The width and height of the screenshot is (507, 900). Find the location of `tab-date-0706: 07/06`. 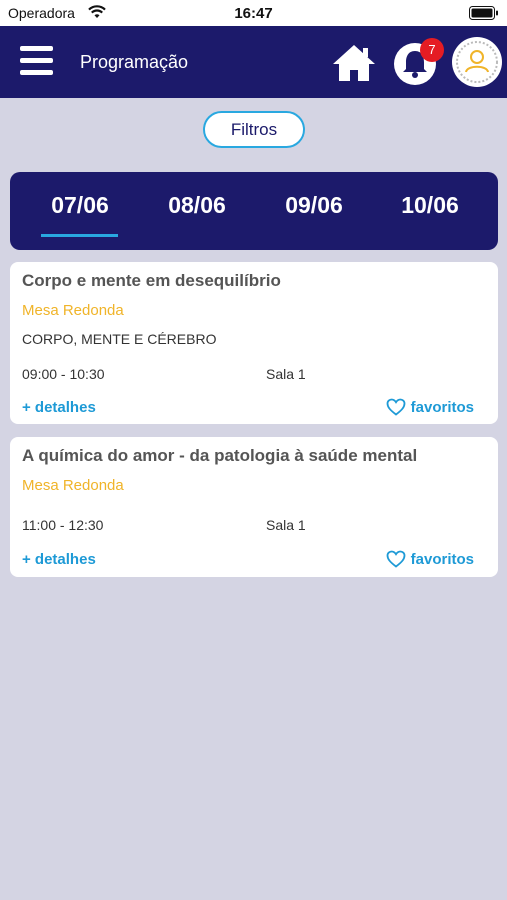

tab-date-0706: 07/06 is located at coordinates (80, 205).